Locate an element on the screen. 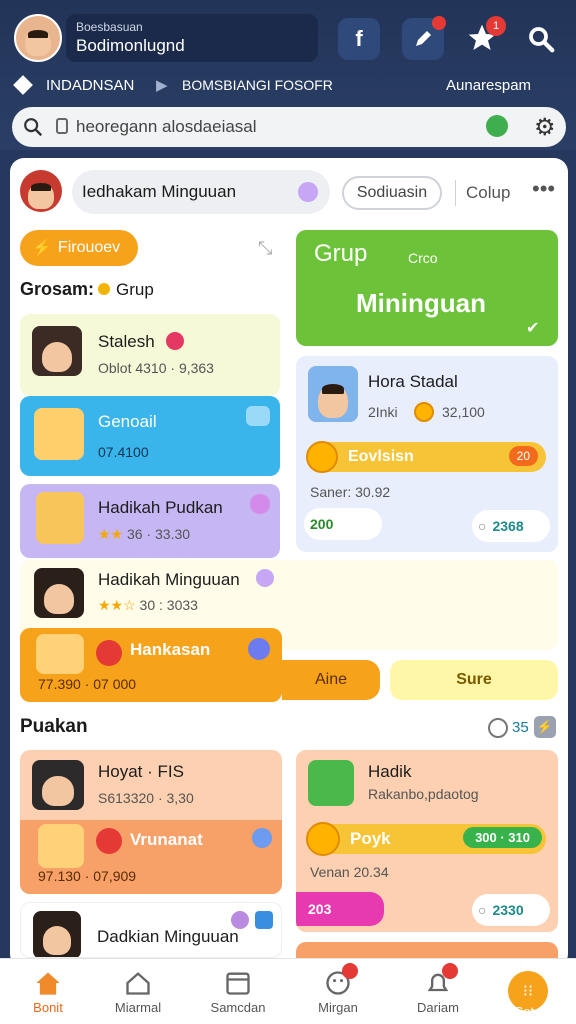 The width and height of the screenshot is (576, 1024). saner-text: Saner: 30.92 is located at coordinates (350, 492).